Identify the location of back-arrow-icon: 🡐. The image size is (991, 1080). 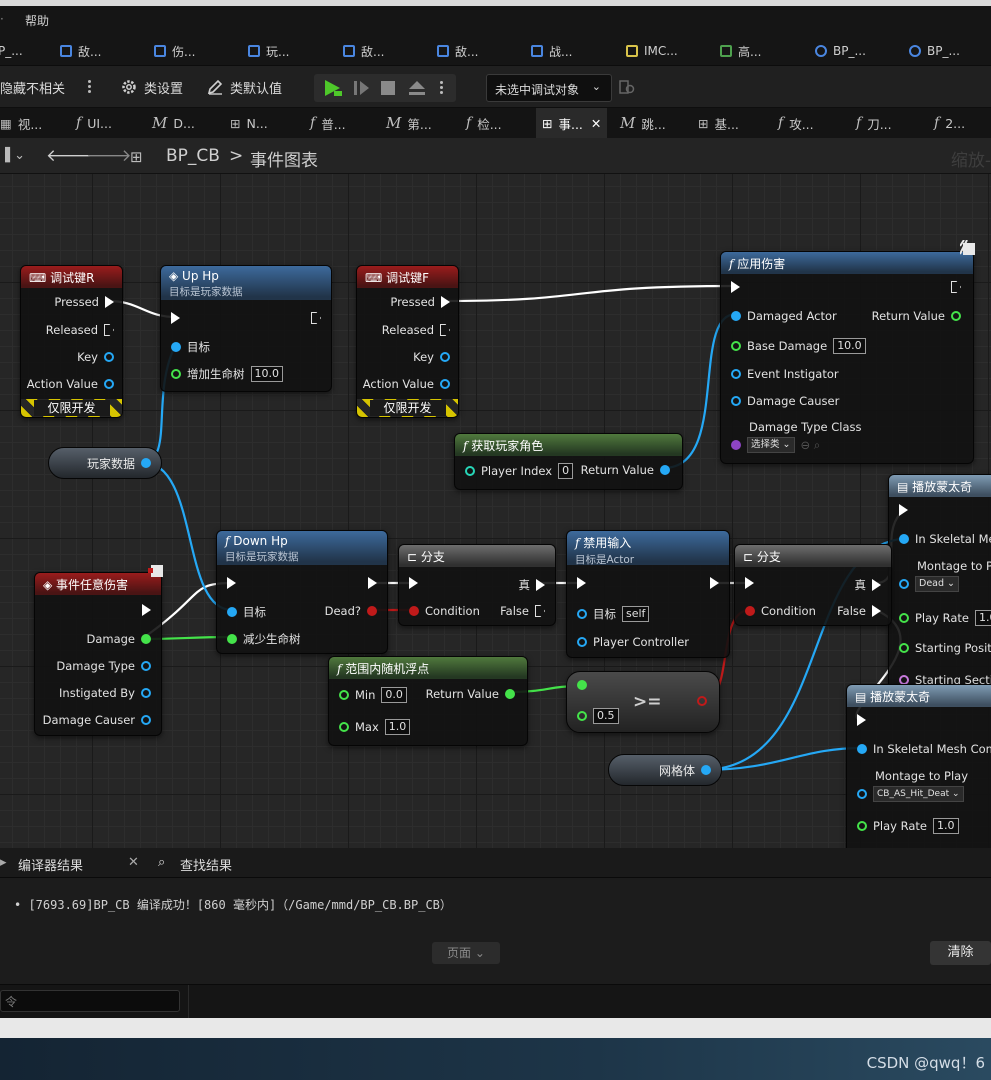
(69, 156).